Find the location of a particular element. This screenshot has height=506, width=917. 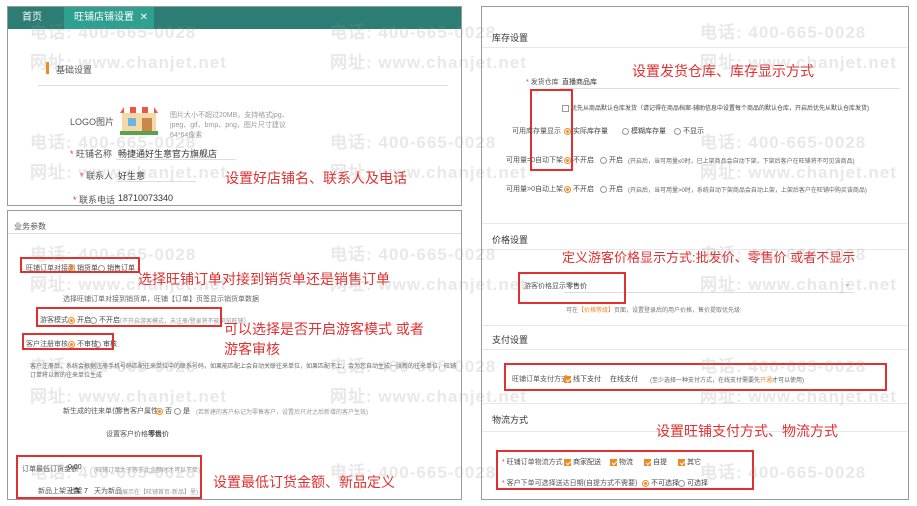

highlight-ship is located at coordinates (625, 470).